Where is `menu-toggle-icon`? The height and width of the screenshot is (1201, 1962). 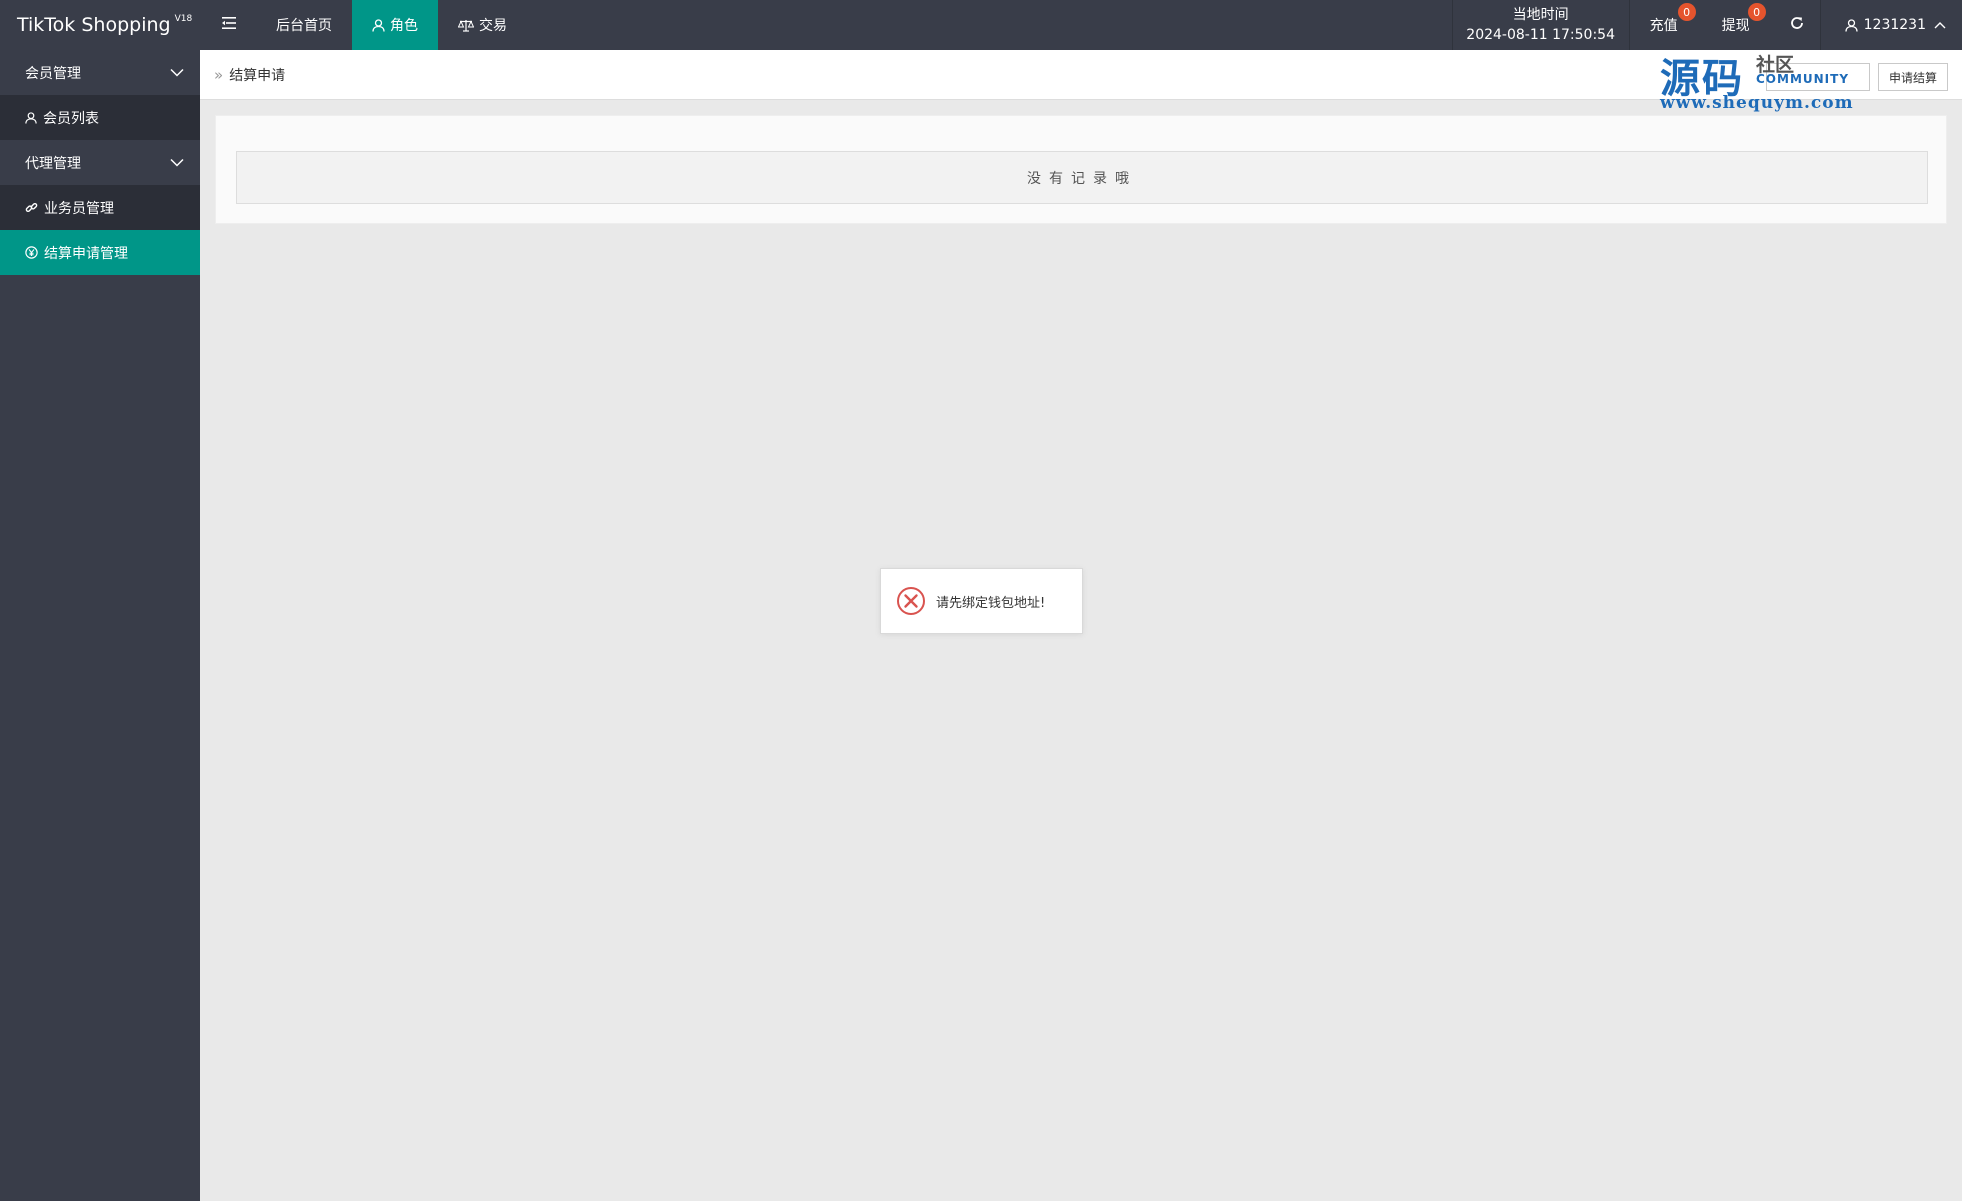
menu-toggle-icon is located at coordinates (229, 25).